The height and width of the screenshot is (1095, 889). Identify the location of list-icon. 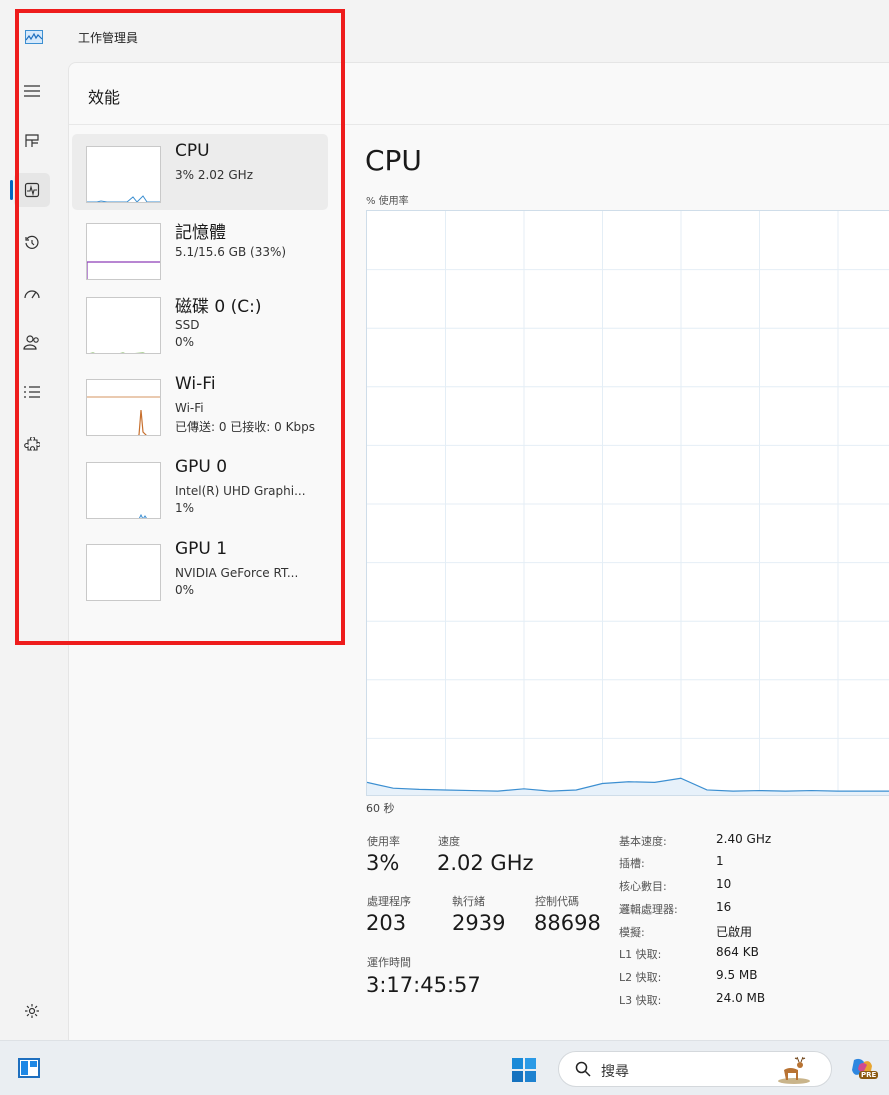
(32, 392).